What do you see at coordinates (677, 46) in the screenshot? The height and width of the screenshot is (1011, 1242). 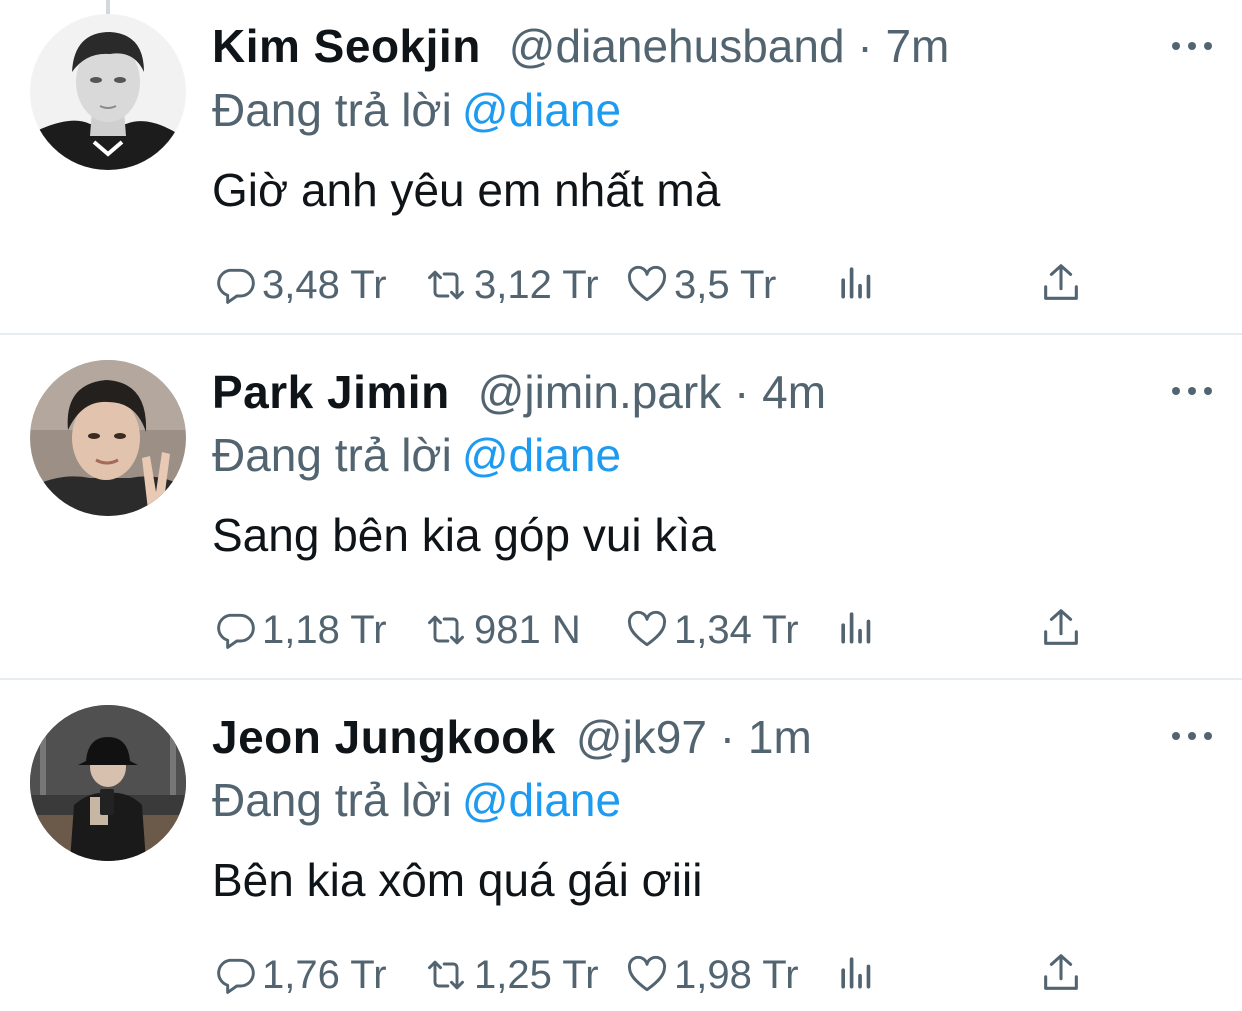 I see `user-handle: @dianehusband` at bounding box center [677, 46].